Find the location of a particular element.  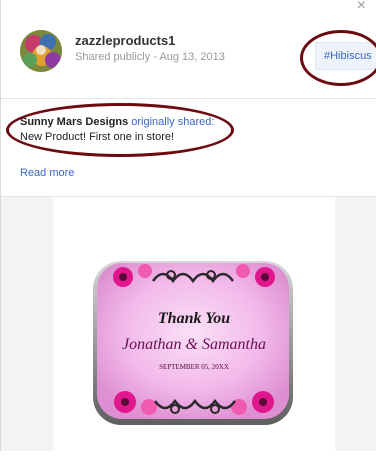

read-more-link: Read more is located at coordinates (47, 173).